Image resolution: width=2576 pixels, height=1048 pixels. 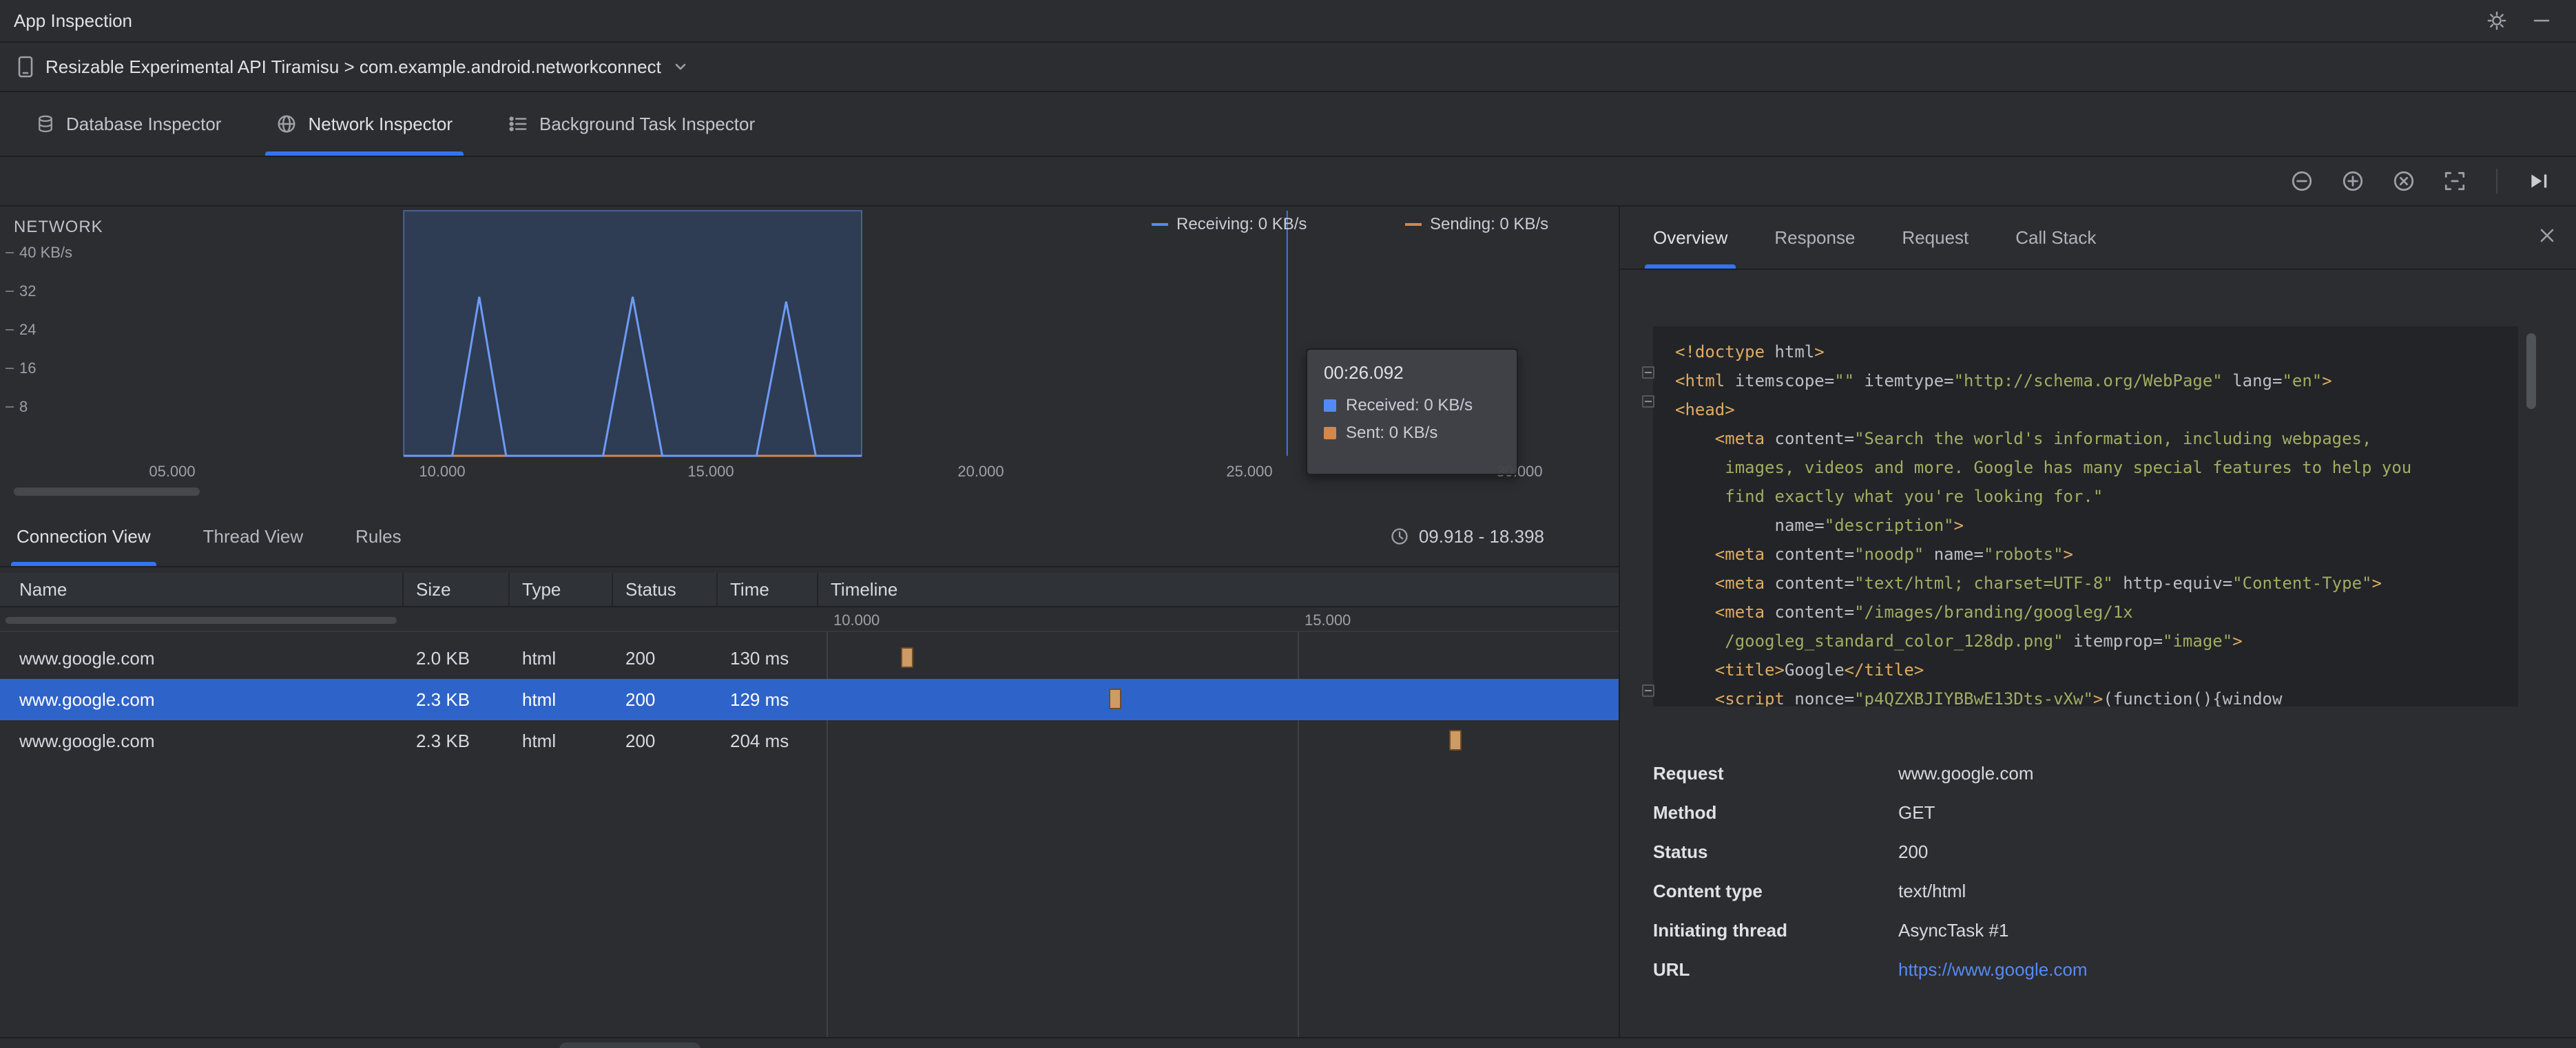 I want to click on cell-time: 129 ms, so click(x=759, y=700).